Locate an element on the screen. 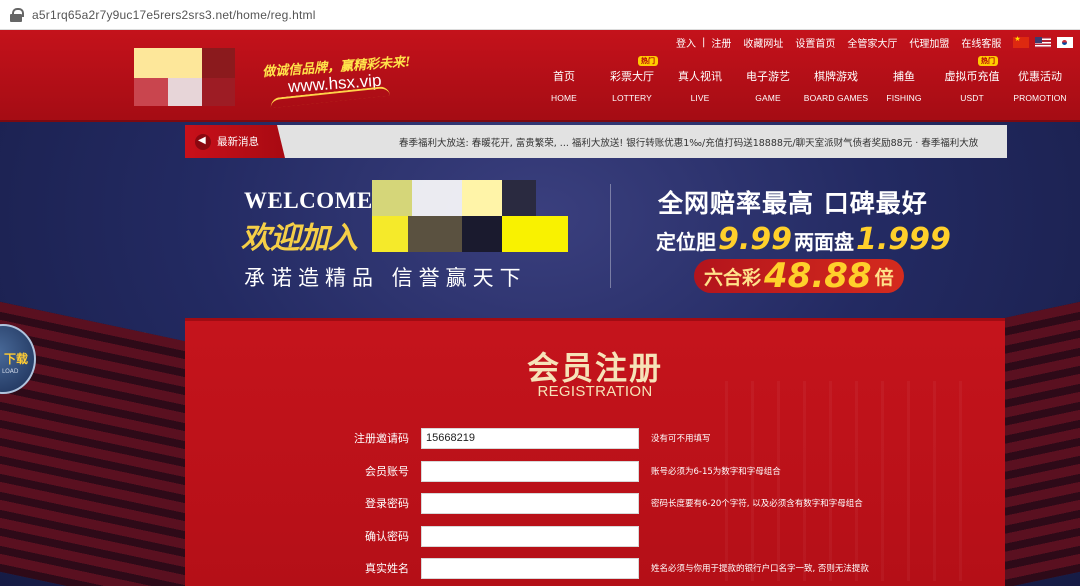  welcome-heading: WELCOME is located at coordinates (308, 200).